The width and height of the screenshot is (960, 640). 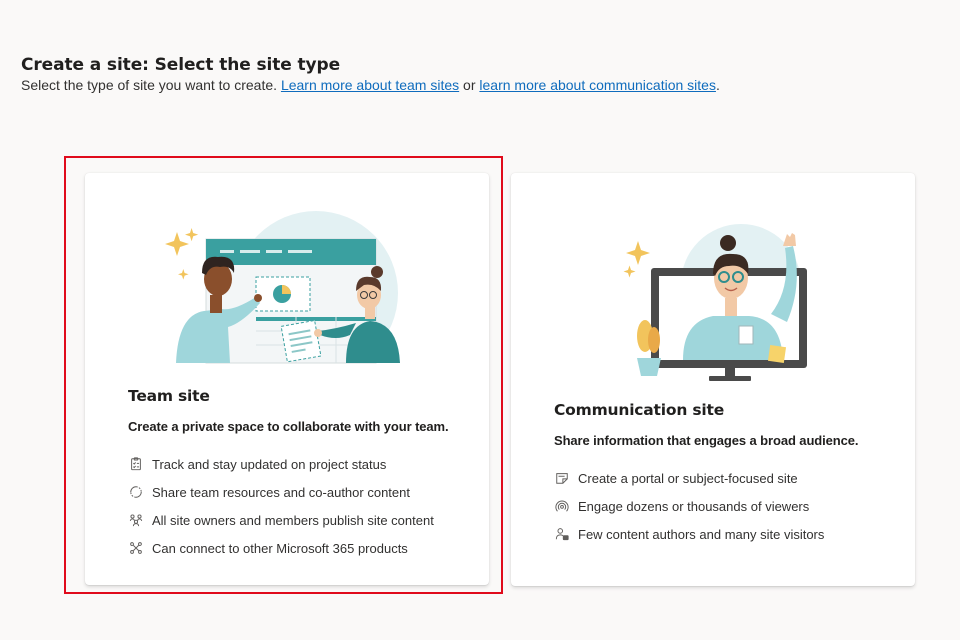 I want to click on feature-label: Create a portal or subject-focused site, so click(x=688, y=478).